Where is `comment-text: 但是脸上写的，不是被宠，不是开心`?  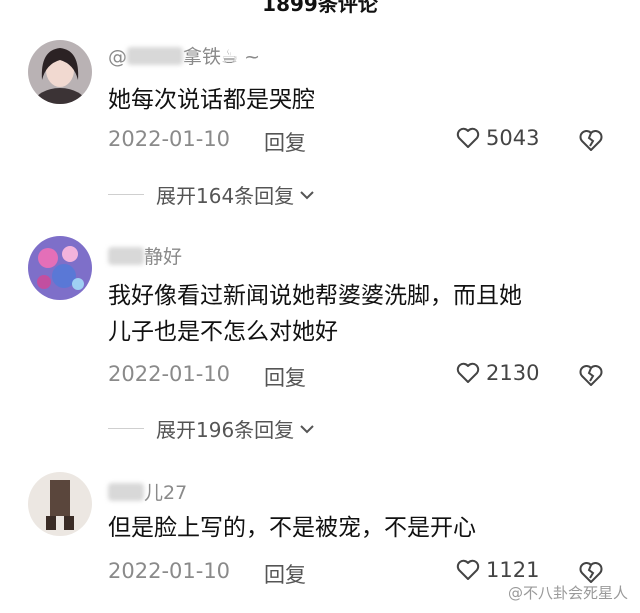
comment-text: 但是脸上写的，不是被宠，不是开心 is located at coordinates (292, 528).